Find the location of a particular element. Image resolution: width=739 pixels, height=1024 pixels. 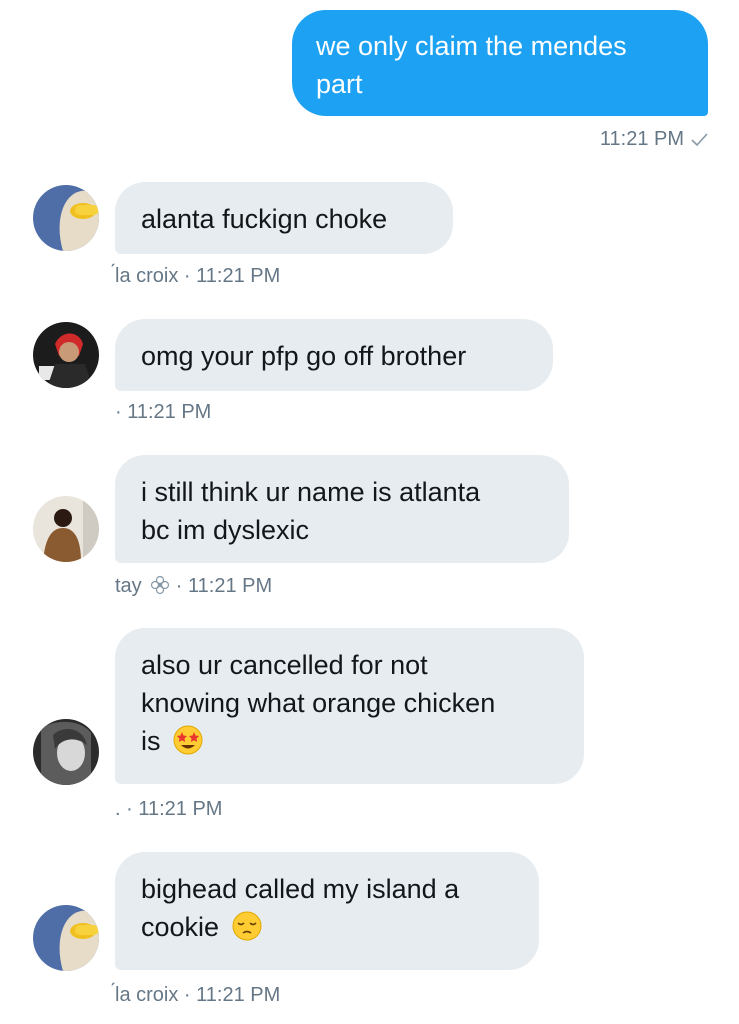

sent-message-line-2: part is located at coordinates (339, 84).